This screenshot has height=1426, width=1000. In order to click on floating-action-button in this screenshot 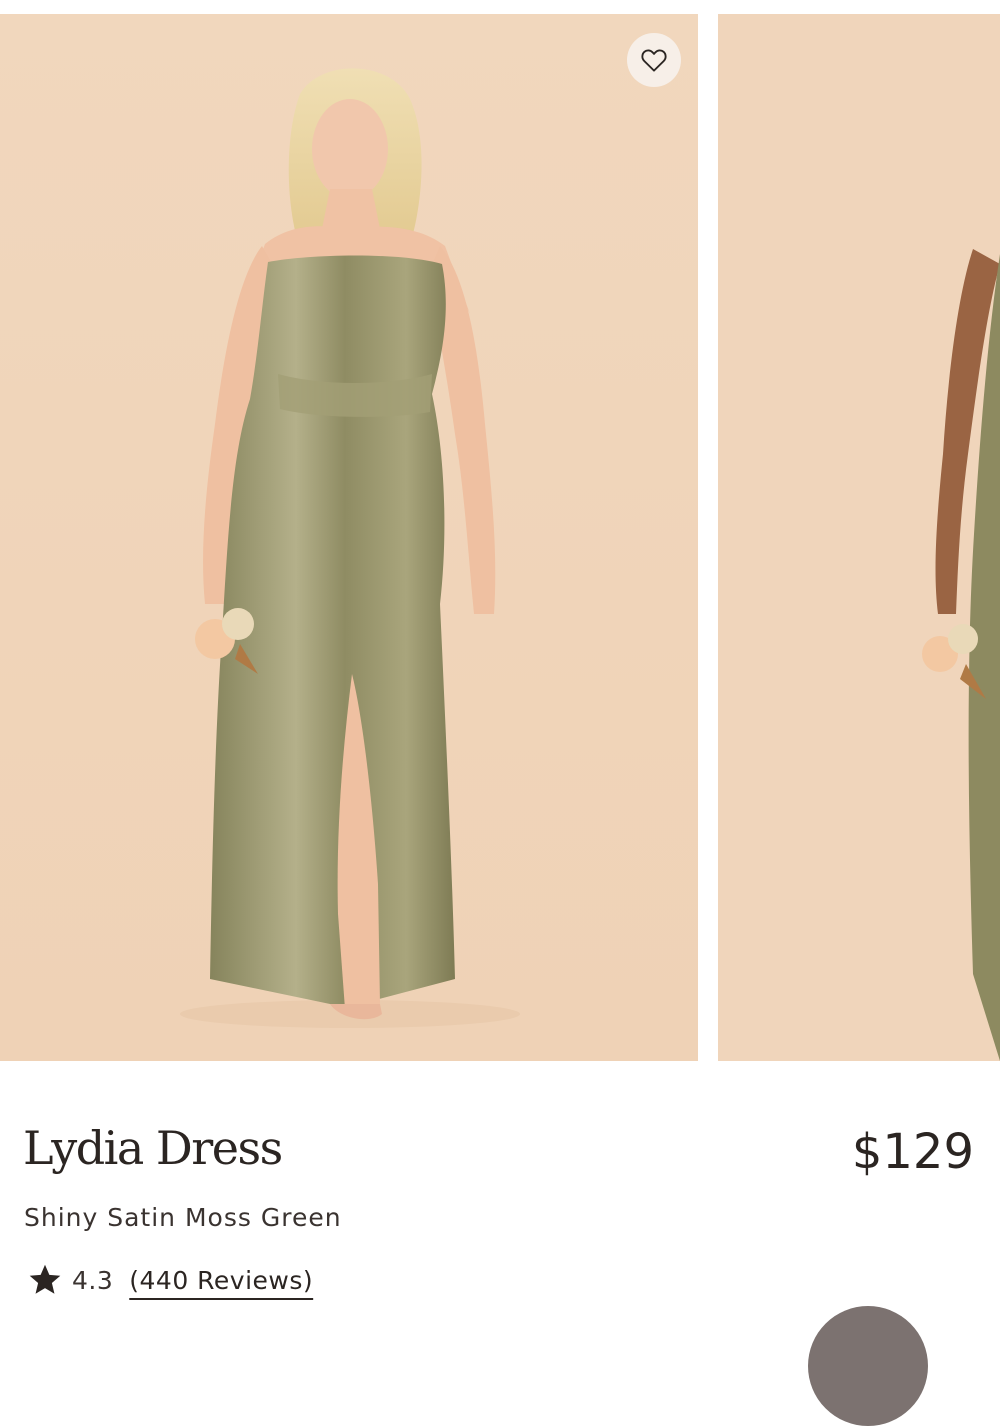, I will do `click(868, 1366)`.